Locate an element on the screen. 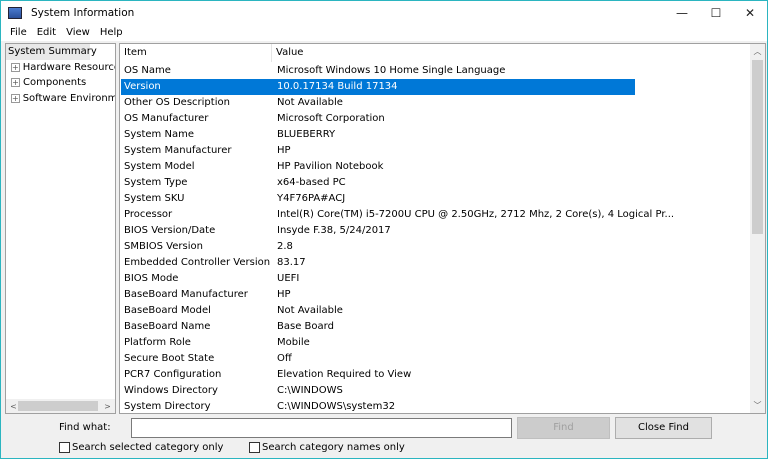 The image size is (768, 459). find-what-label: Find what: is located at coordinates (85, 427).